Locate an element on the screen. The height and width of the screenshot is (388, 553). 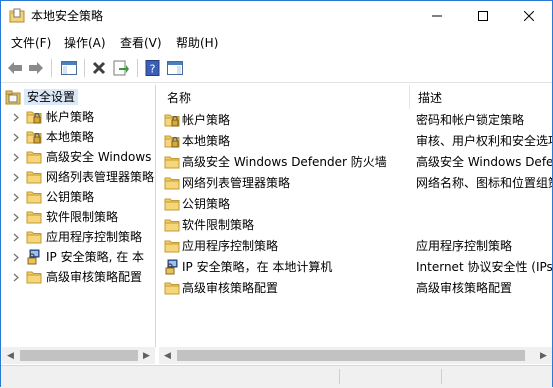
maximize-button is located at coordinates (483, 16).